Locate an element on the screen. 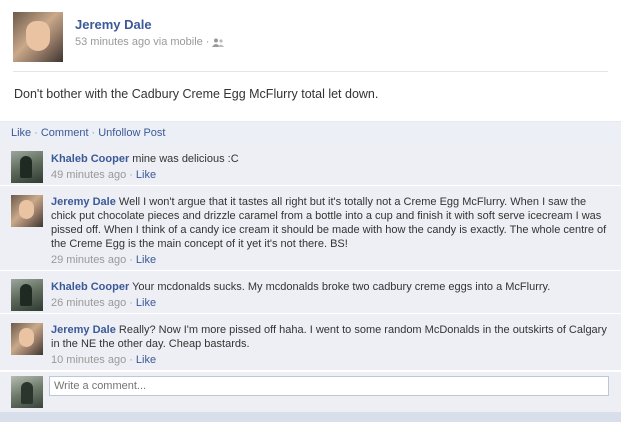 Image resolution: width=621 pixels, height=422 pixels. post-author-name: Jeremy Dale is located at coordinates (113, 24).